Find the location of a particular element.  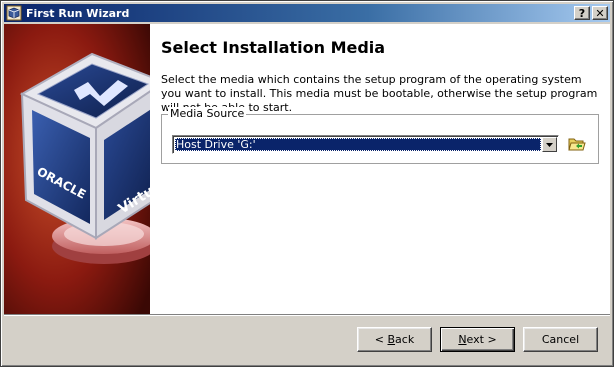

page-title: Select Installation Media is located at coordinates (273, 47).